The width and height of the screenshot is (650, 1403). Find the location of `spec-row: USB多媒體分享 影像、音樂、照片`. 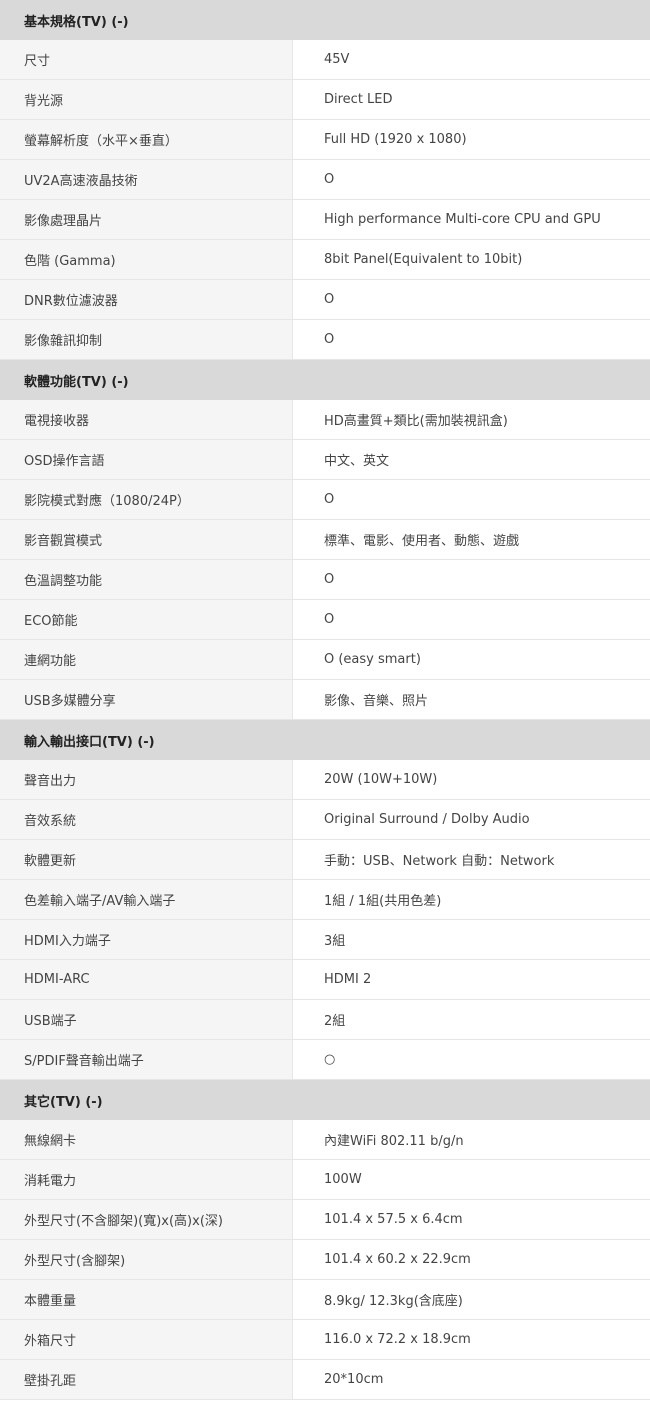

spec-row: USB多媒體分享 影像、音樂、照片 is located at coordinates (325, 700).